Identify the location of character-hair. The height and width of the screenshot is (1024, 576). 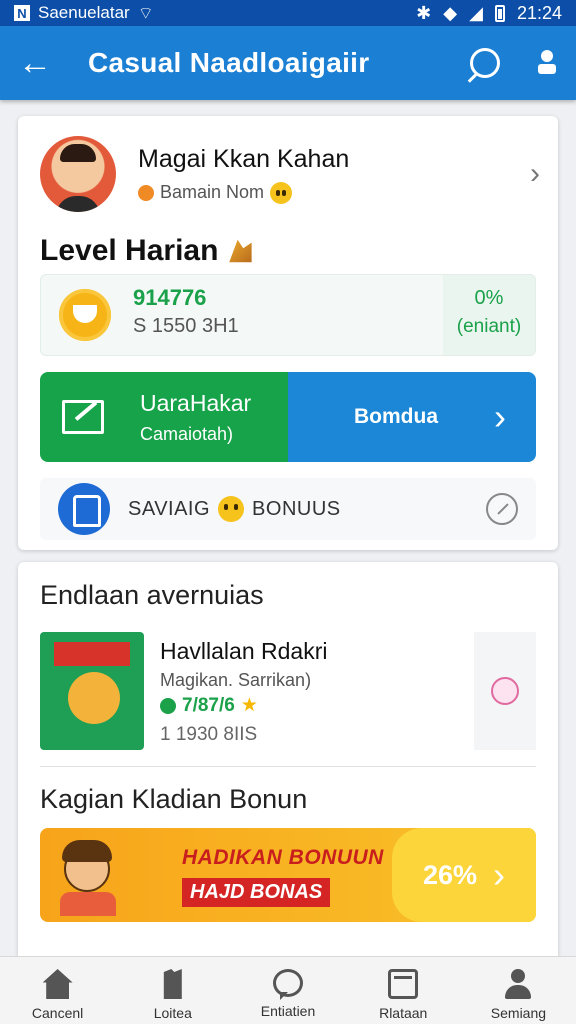
(87, 851).